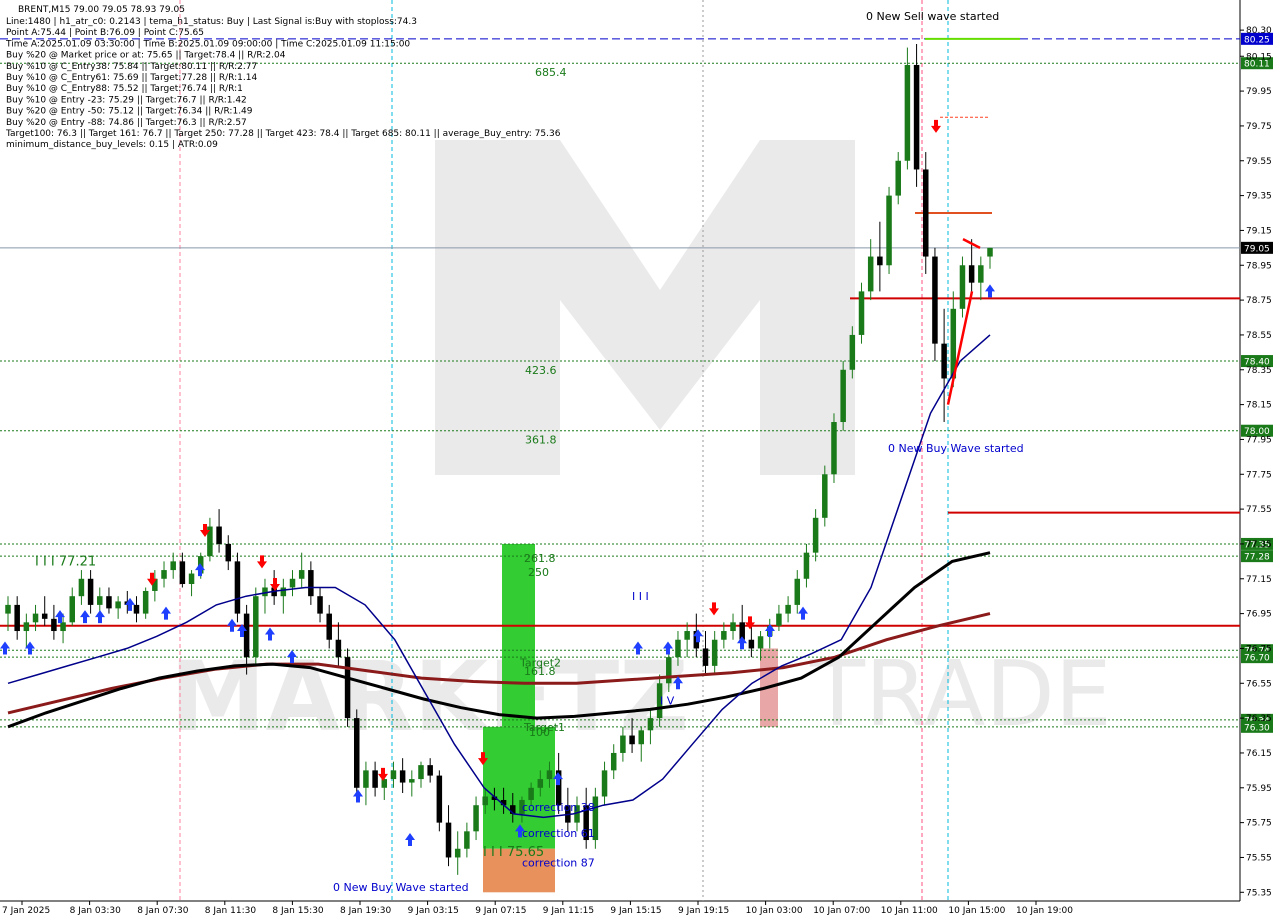  Describe the element at coordinates (551, 72) in the screenshot. I see `annotation-0: 685.4` at that location.